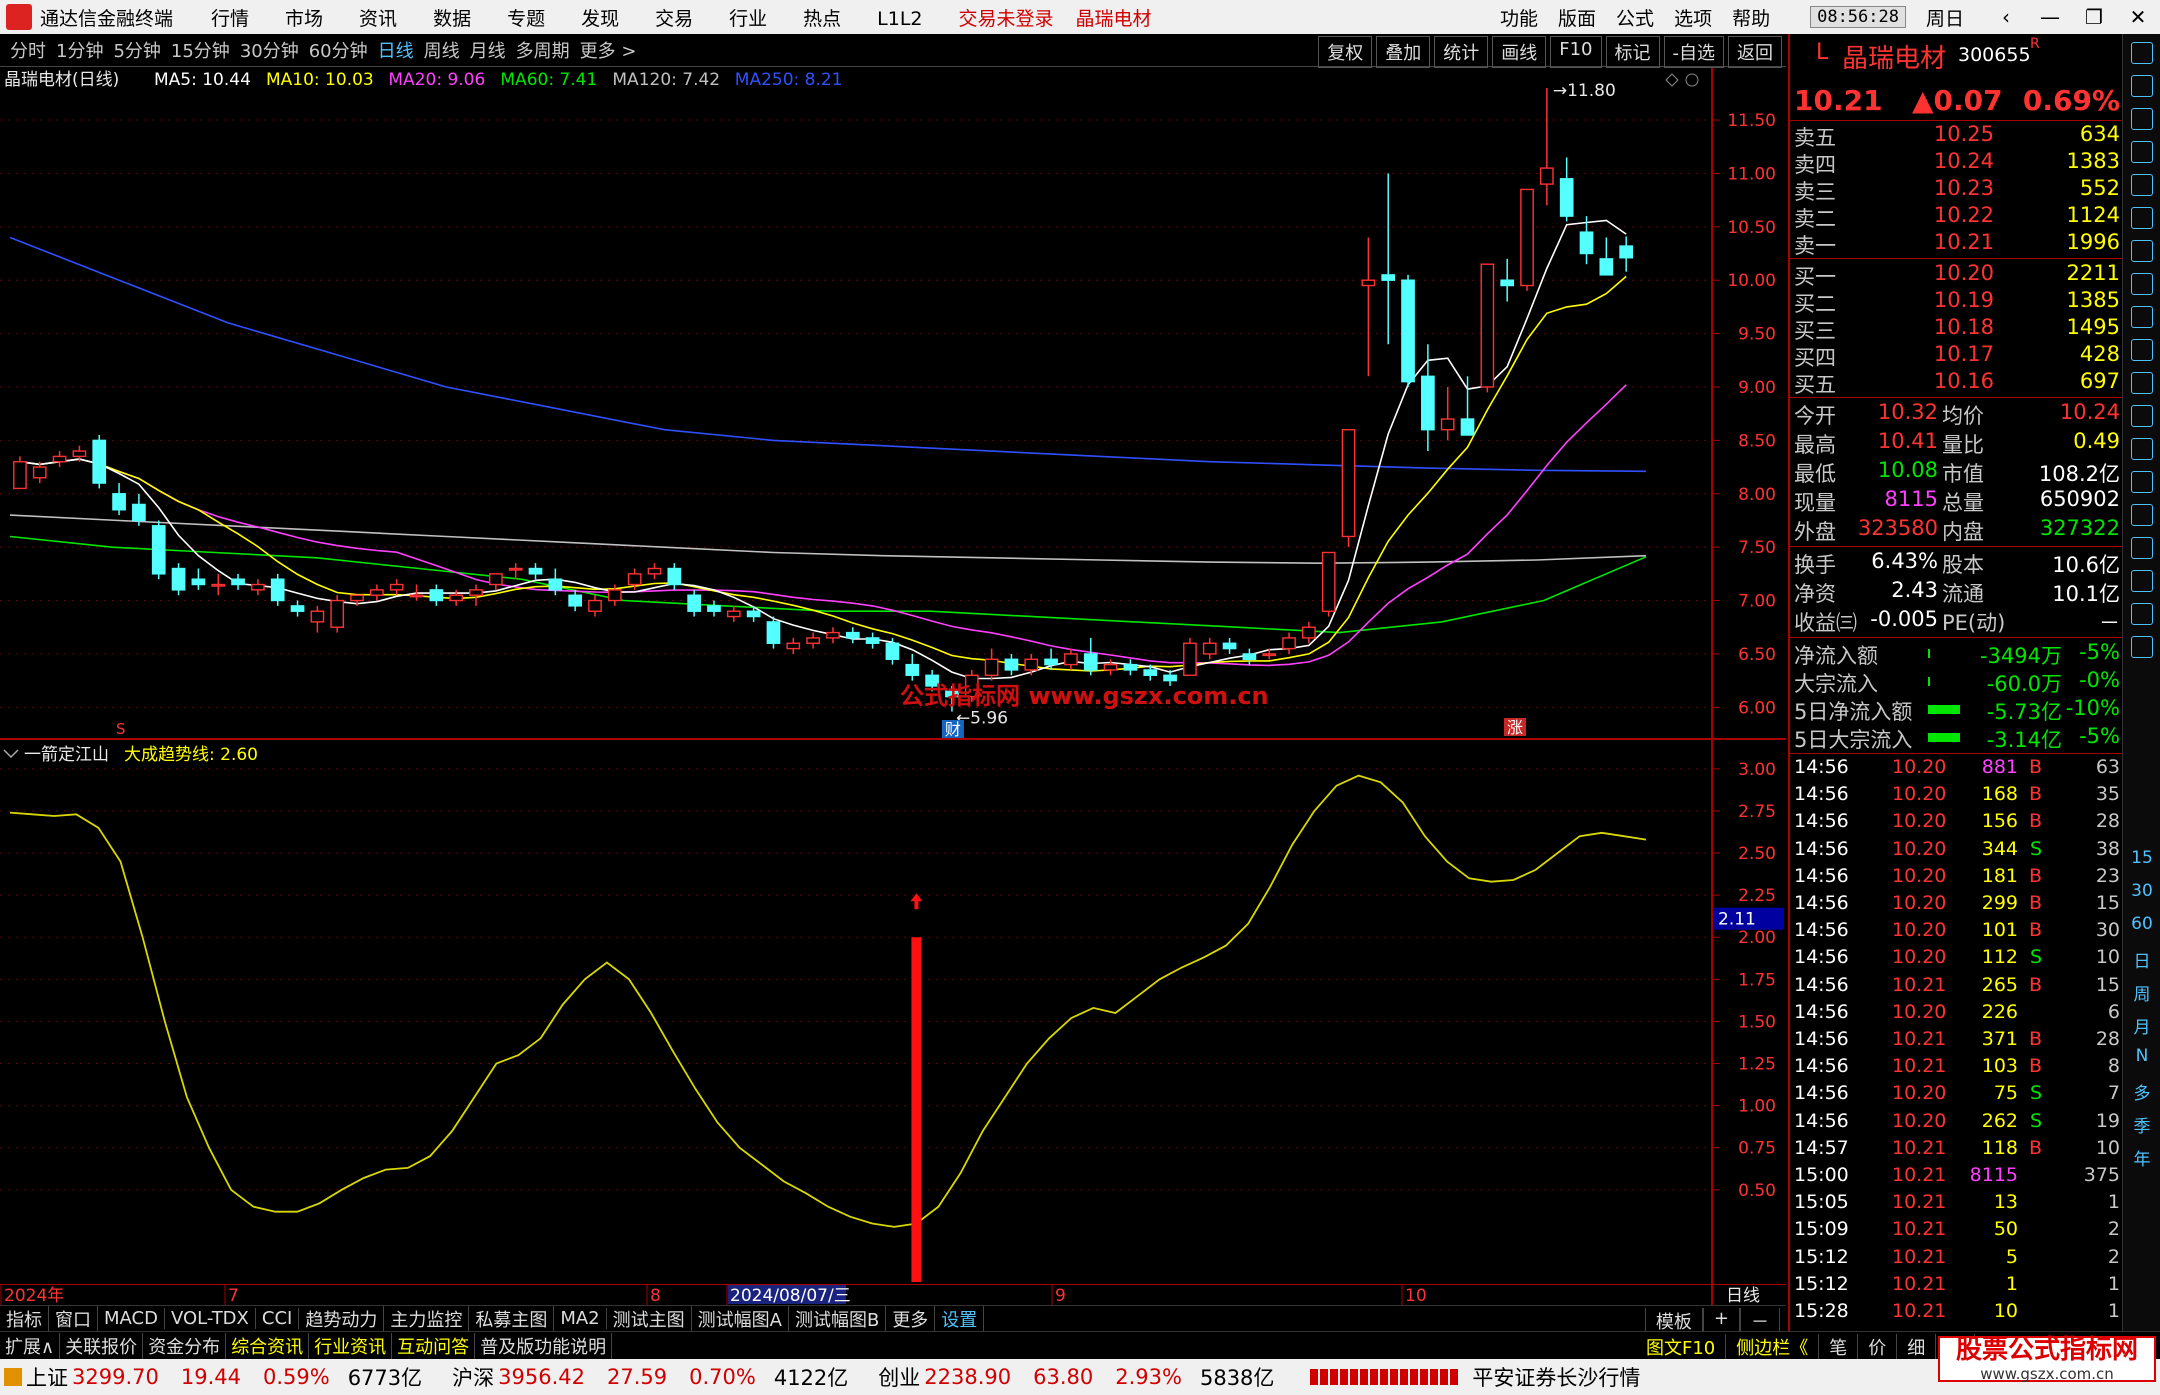  Describe the element at coordinates (2142, 449) in the screenshot. I see `pin-icon` at that location.